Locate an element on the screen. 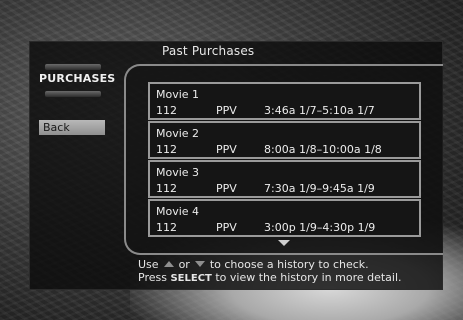 The height and width of the screenshot is (320, 463). item-name: Movie 2 is located at coordinates (178, 133).